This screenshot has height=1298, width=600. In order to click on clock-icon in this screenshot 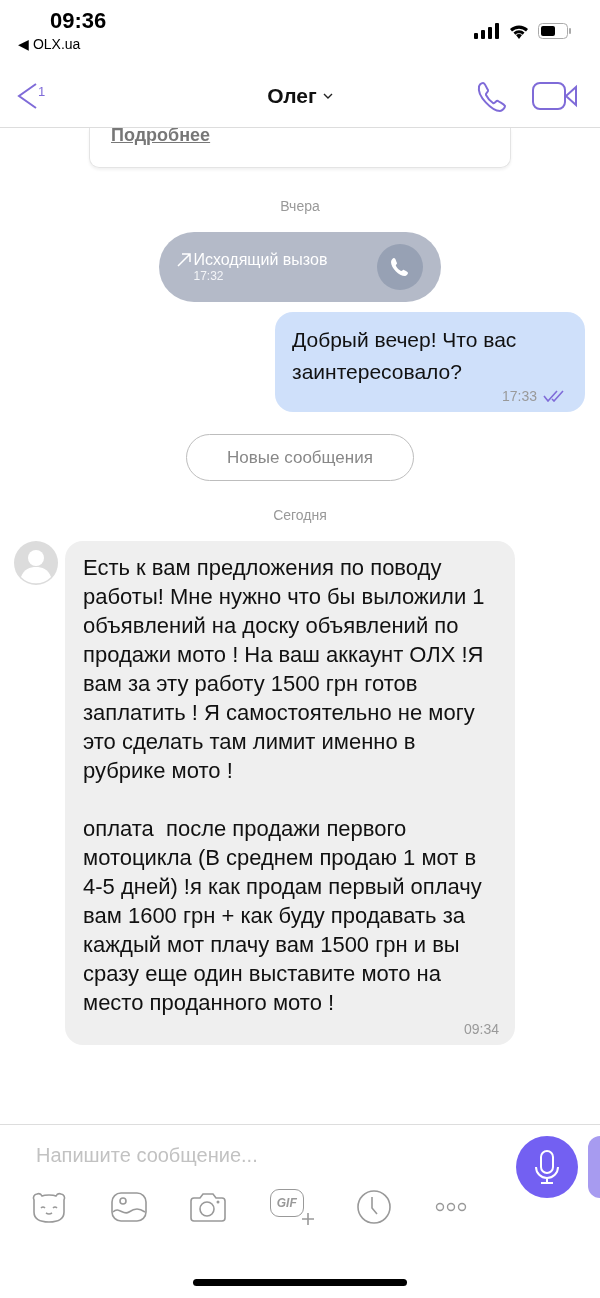, I will do `click(374, 1207)`.